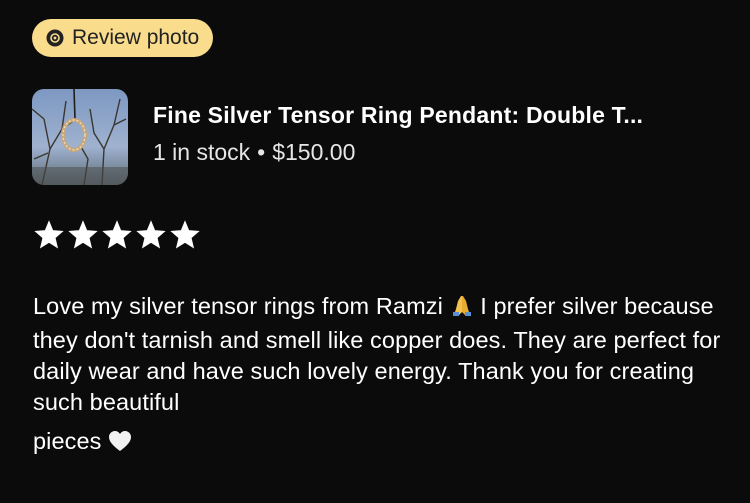 The image size is (750, 503). Describe the element at coordinates (398, 152) in the screenshot. I see `product-meta: 1 in stock • $150.00` at that location.